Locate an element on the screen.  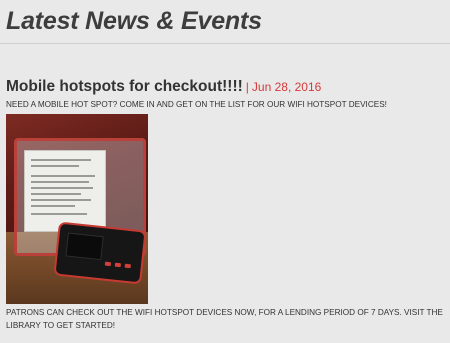
device-screen is located at coordinates (84, 246).